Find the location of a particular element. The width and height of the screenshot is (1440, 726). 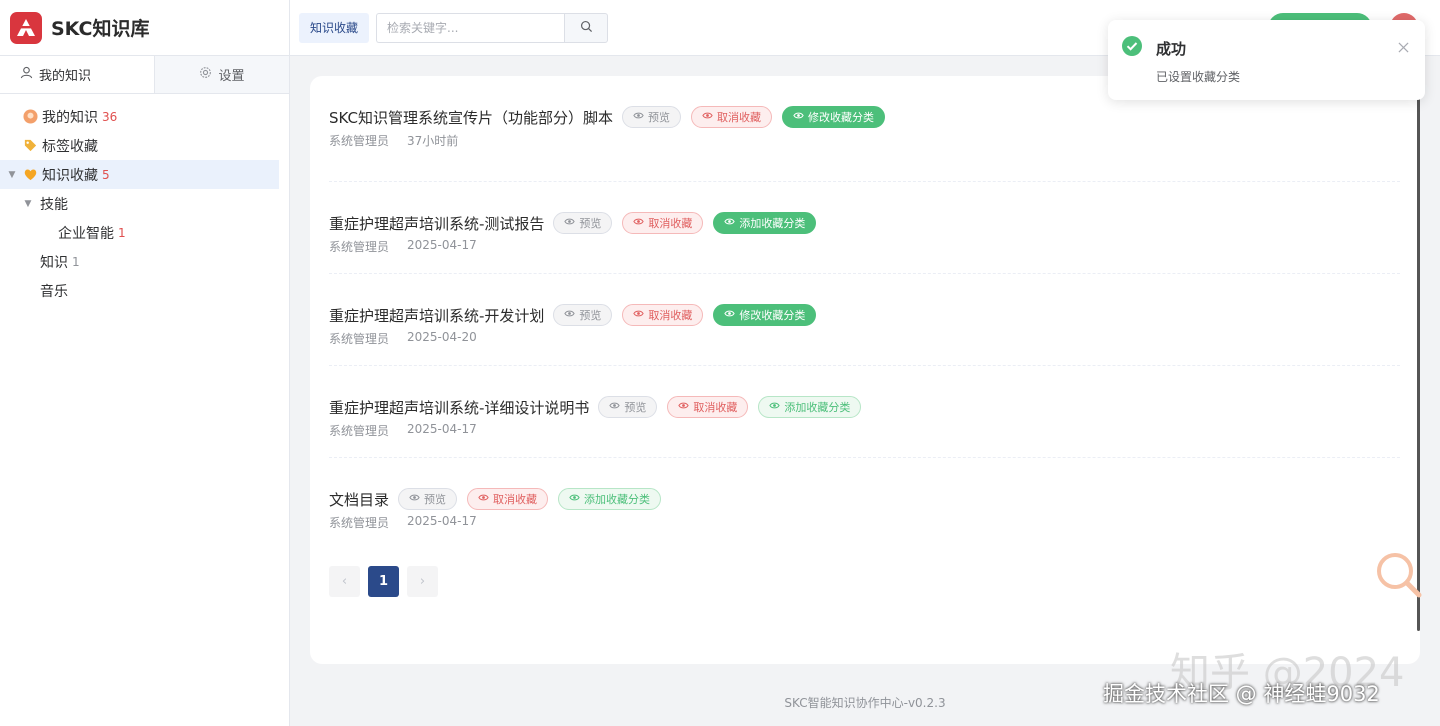

tree-count: 36 is located at coordinates (110, 116).